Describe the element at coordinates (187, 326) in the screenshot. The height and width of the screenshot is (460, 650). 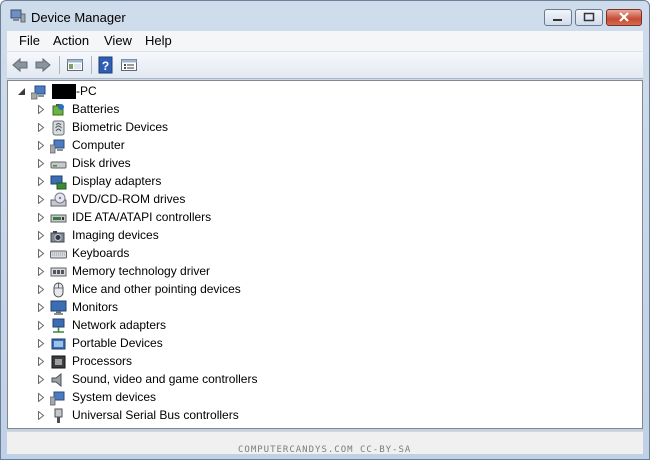
I see `tree-node-network-adapters: Network adapters` at that location.